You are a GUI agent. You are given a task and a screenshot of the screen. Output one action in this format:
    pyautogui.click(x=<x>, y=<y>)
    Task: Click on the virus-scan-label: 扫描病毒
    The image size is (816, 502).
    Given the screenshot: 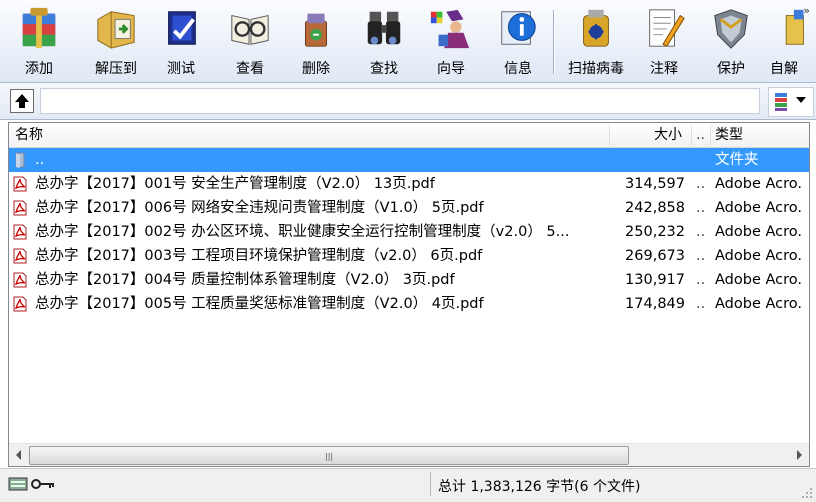 What is the action you would take?
    pyautogui.click(x=596, y=69)
    